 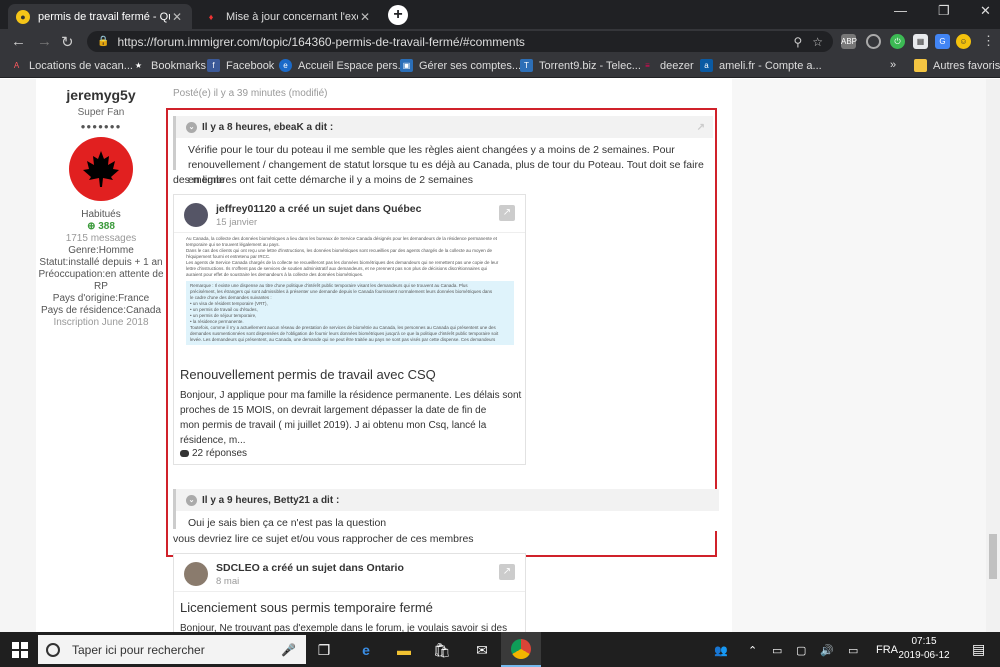 I want to click on left-margin, so click(x=18, y=355).